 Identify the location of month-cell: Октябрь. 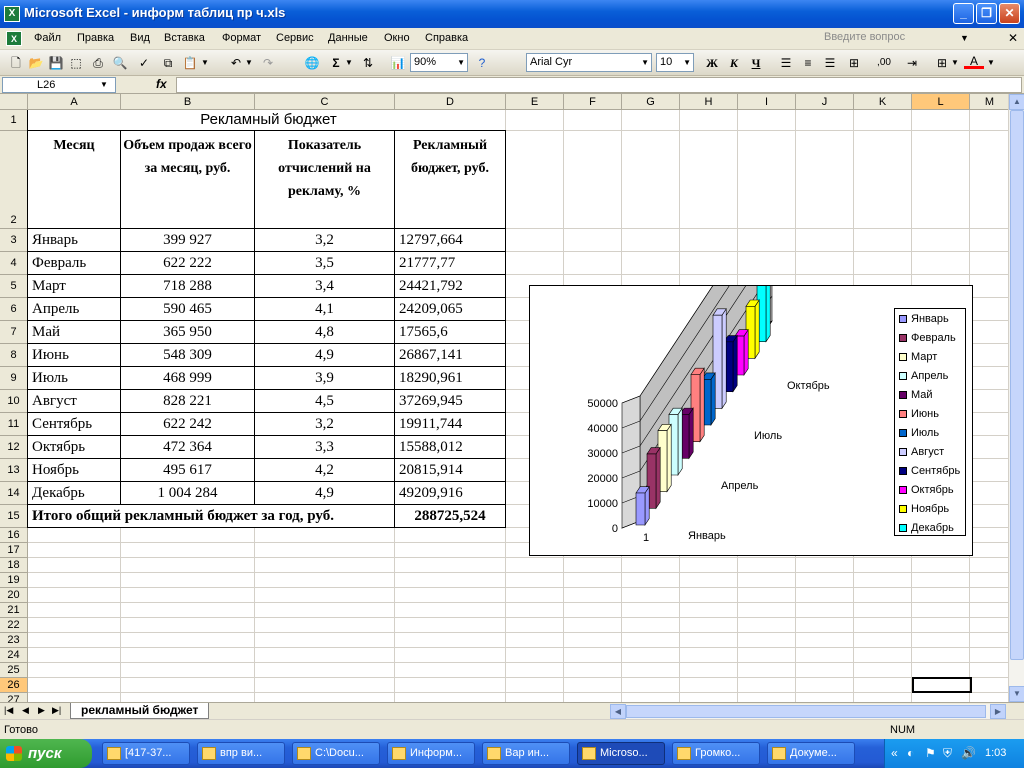
(74, 447).